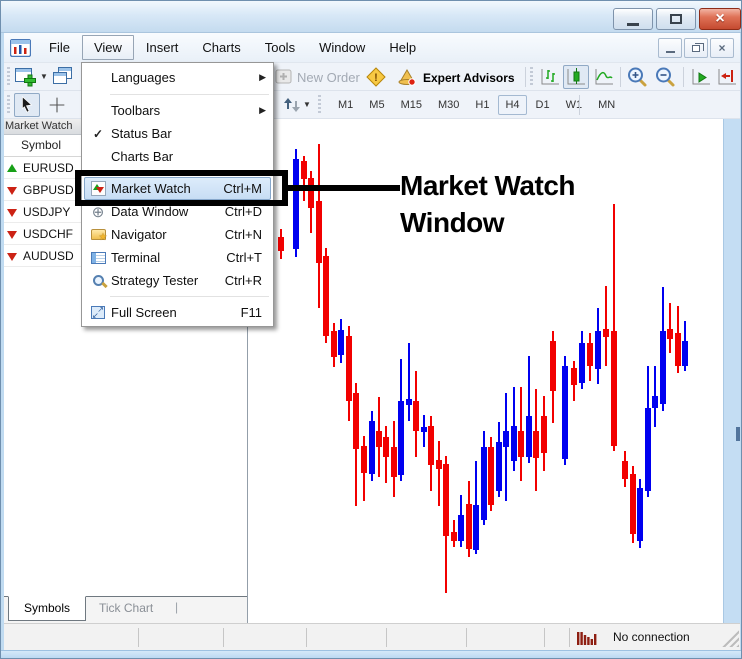 This screenshot has height=659, width=742. I want to click on child-window-restore-button, so click(696, 48).